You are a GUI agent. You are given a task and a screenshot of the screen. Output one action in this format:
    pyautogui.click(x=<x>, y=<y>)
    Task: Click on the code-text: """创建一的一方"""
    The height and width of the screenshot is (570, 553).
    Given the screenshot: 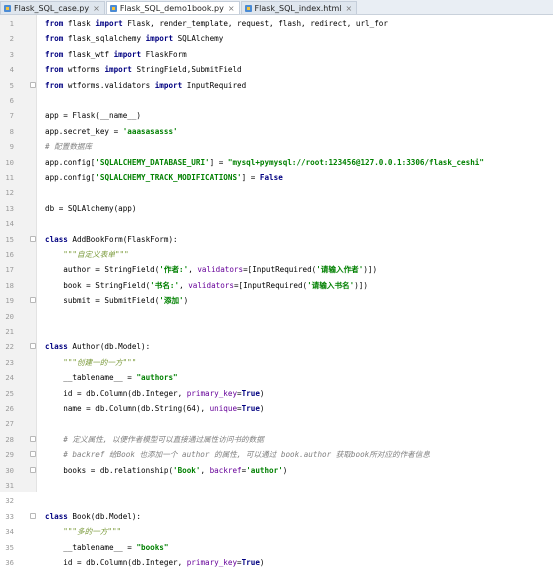 What is the action you would take?
    pyautogui.click(x=90, y=362)
    